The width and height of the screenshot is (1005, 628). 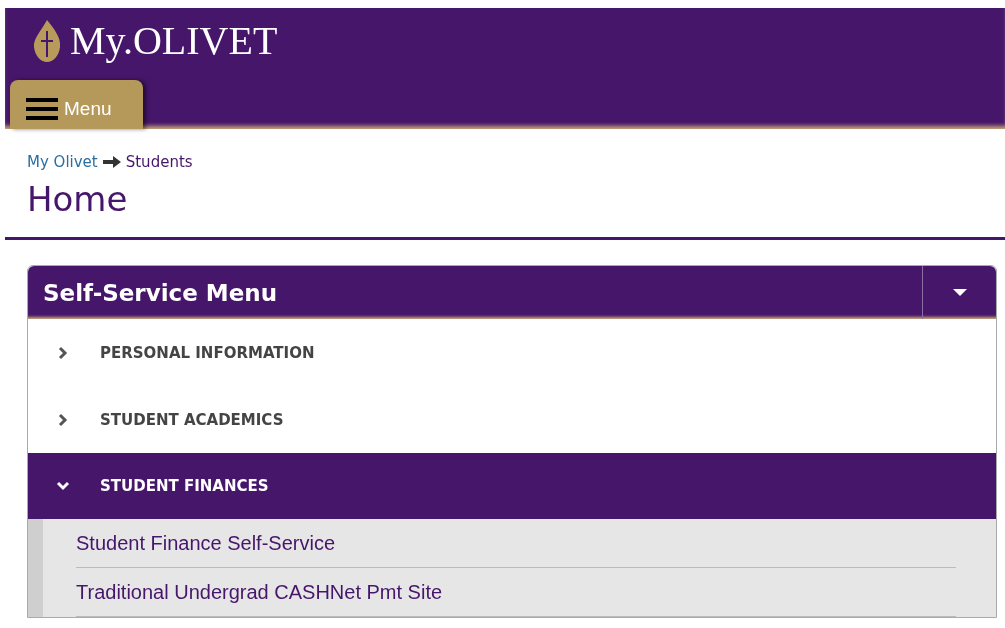 I want to click on submenu-link: Traditional Undergrad CASHNet Pmt Site, so click(x=516, y=592).